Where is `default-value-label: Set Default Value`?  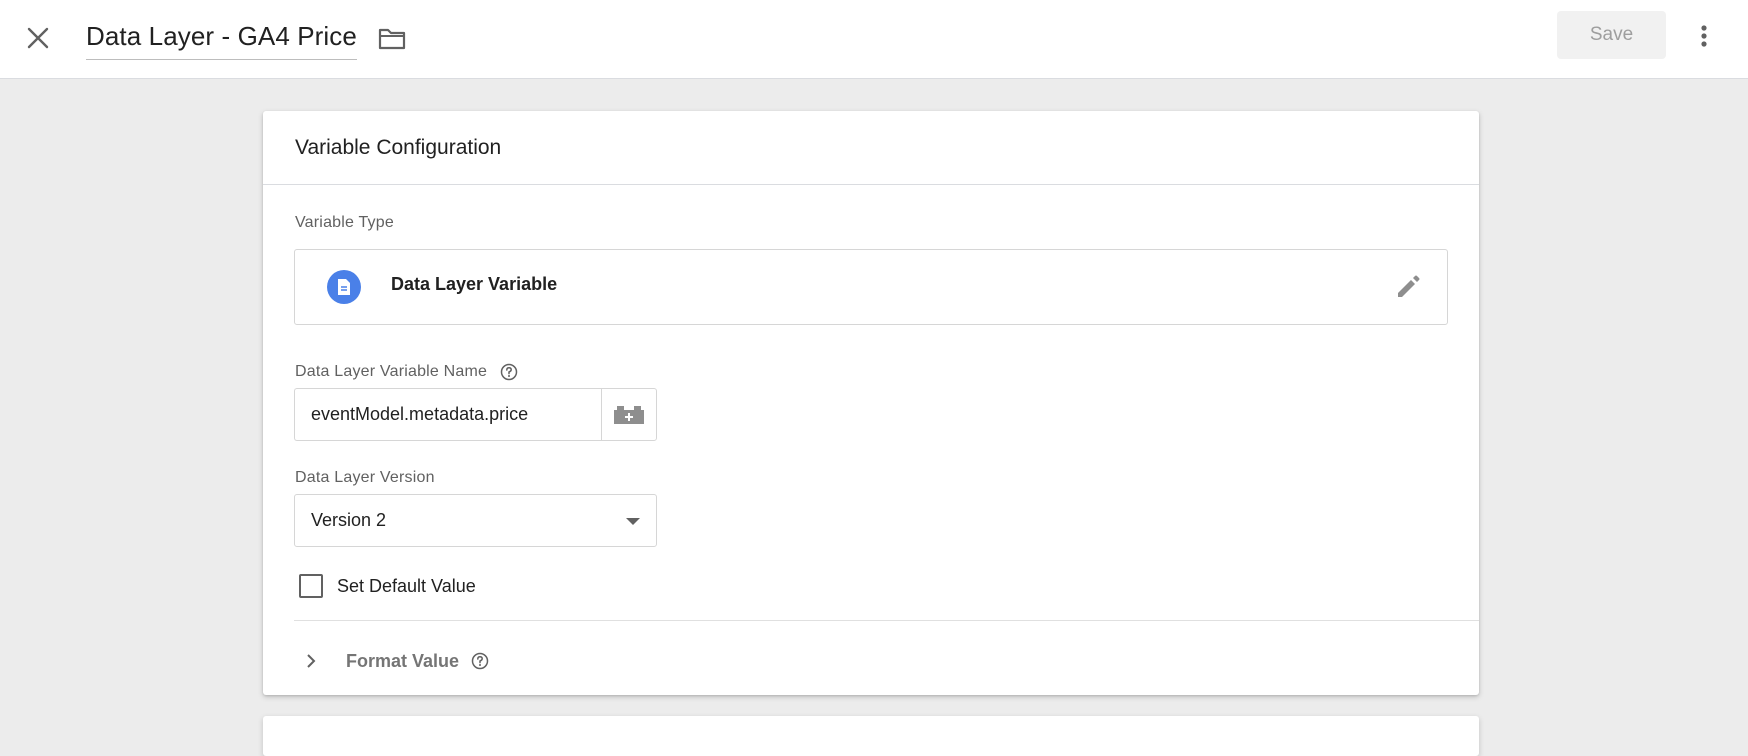 default-value-label: Set Default Value is located at coordinates (406, 585).